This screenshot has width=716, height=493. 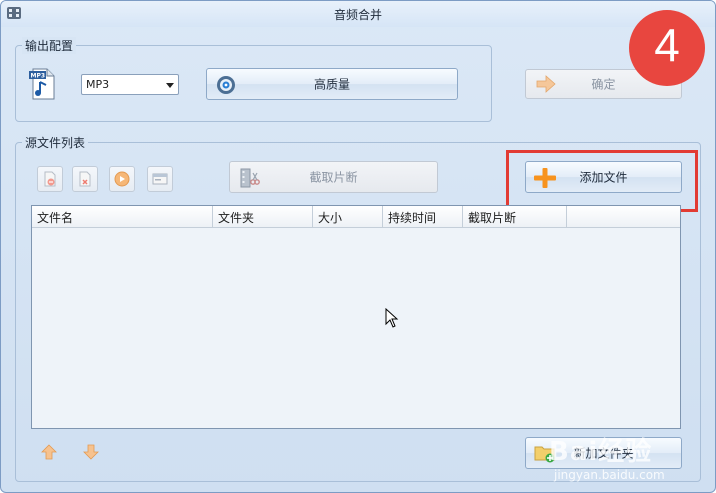 What do you see at coordinates (667, 45) in the screenshot?
I see `step-number: 4` at bounding box center [667, 45].